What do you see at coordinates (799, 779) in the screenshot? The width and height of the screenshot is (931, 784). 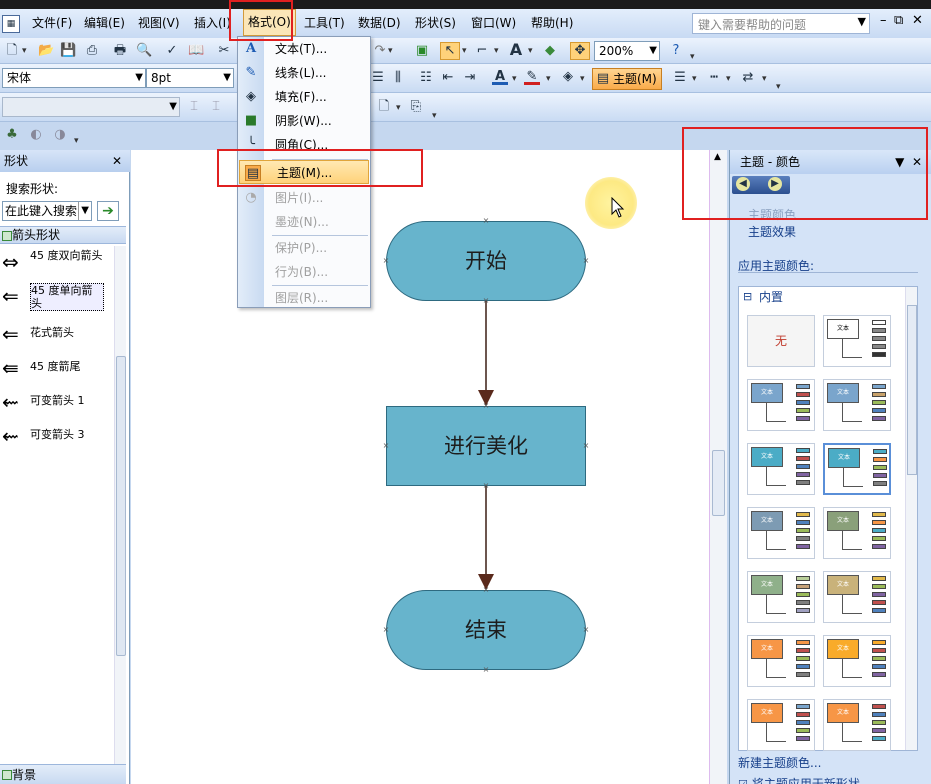 I see `apply-to-new-shapes-checkbox: 将主题应用于新形状` at bounding box center [799, 779].